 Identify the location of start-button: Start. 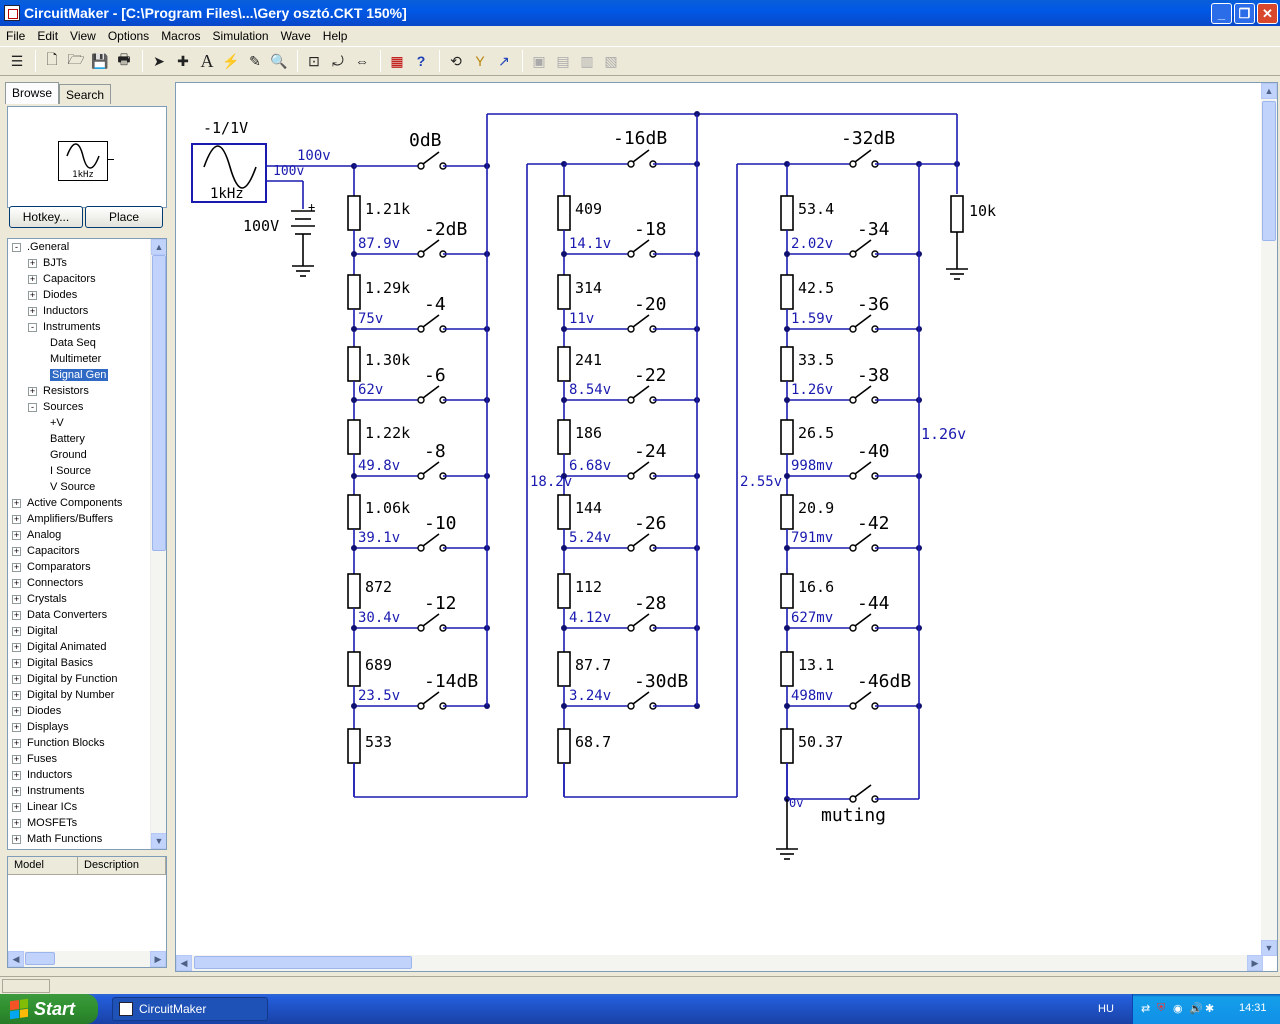
(49, 1009).